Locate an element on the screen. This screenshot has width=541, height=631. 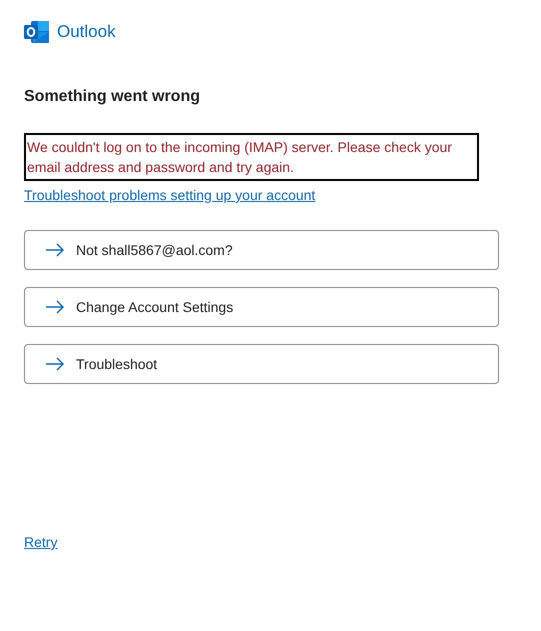
app-name: Outlook is located at coordinates (86, 32).